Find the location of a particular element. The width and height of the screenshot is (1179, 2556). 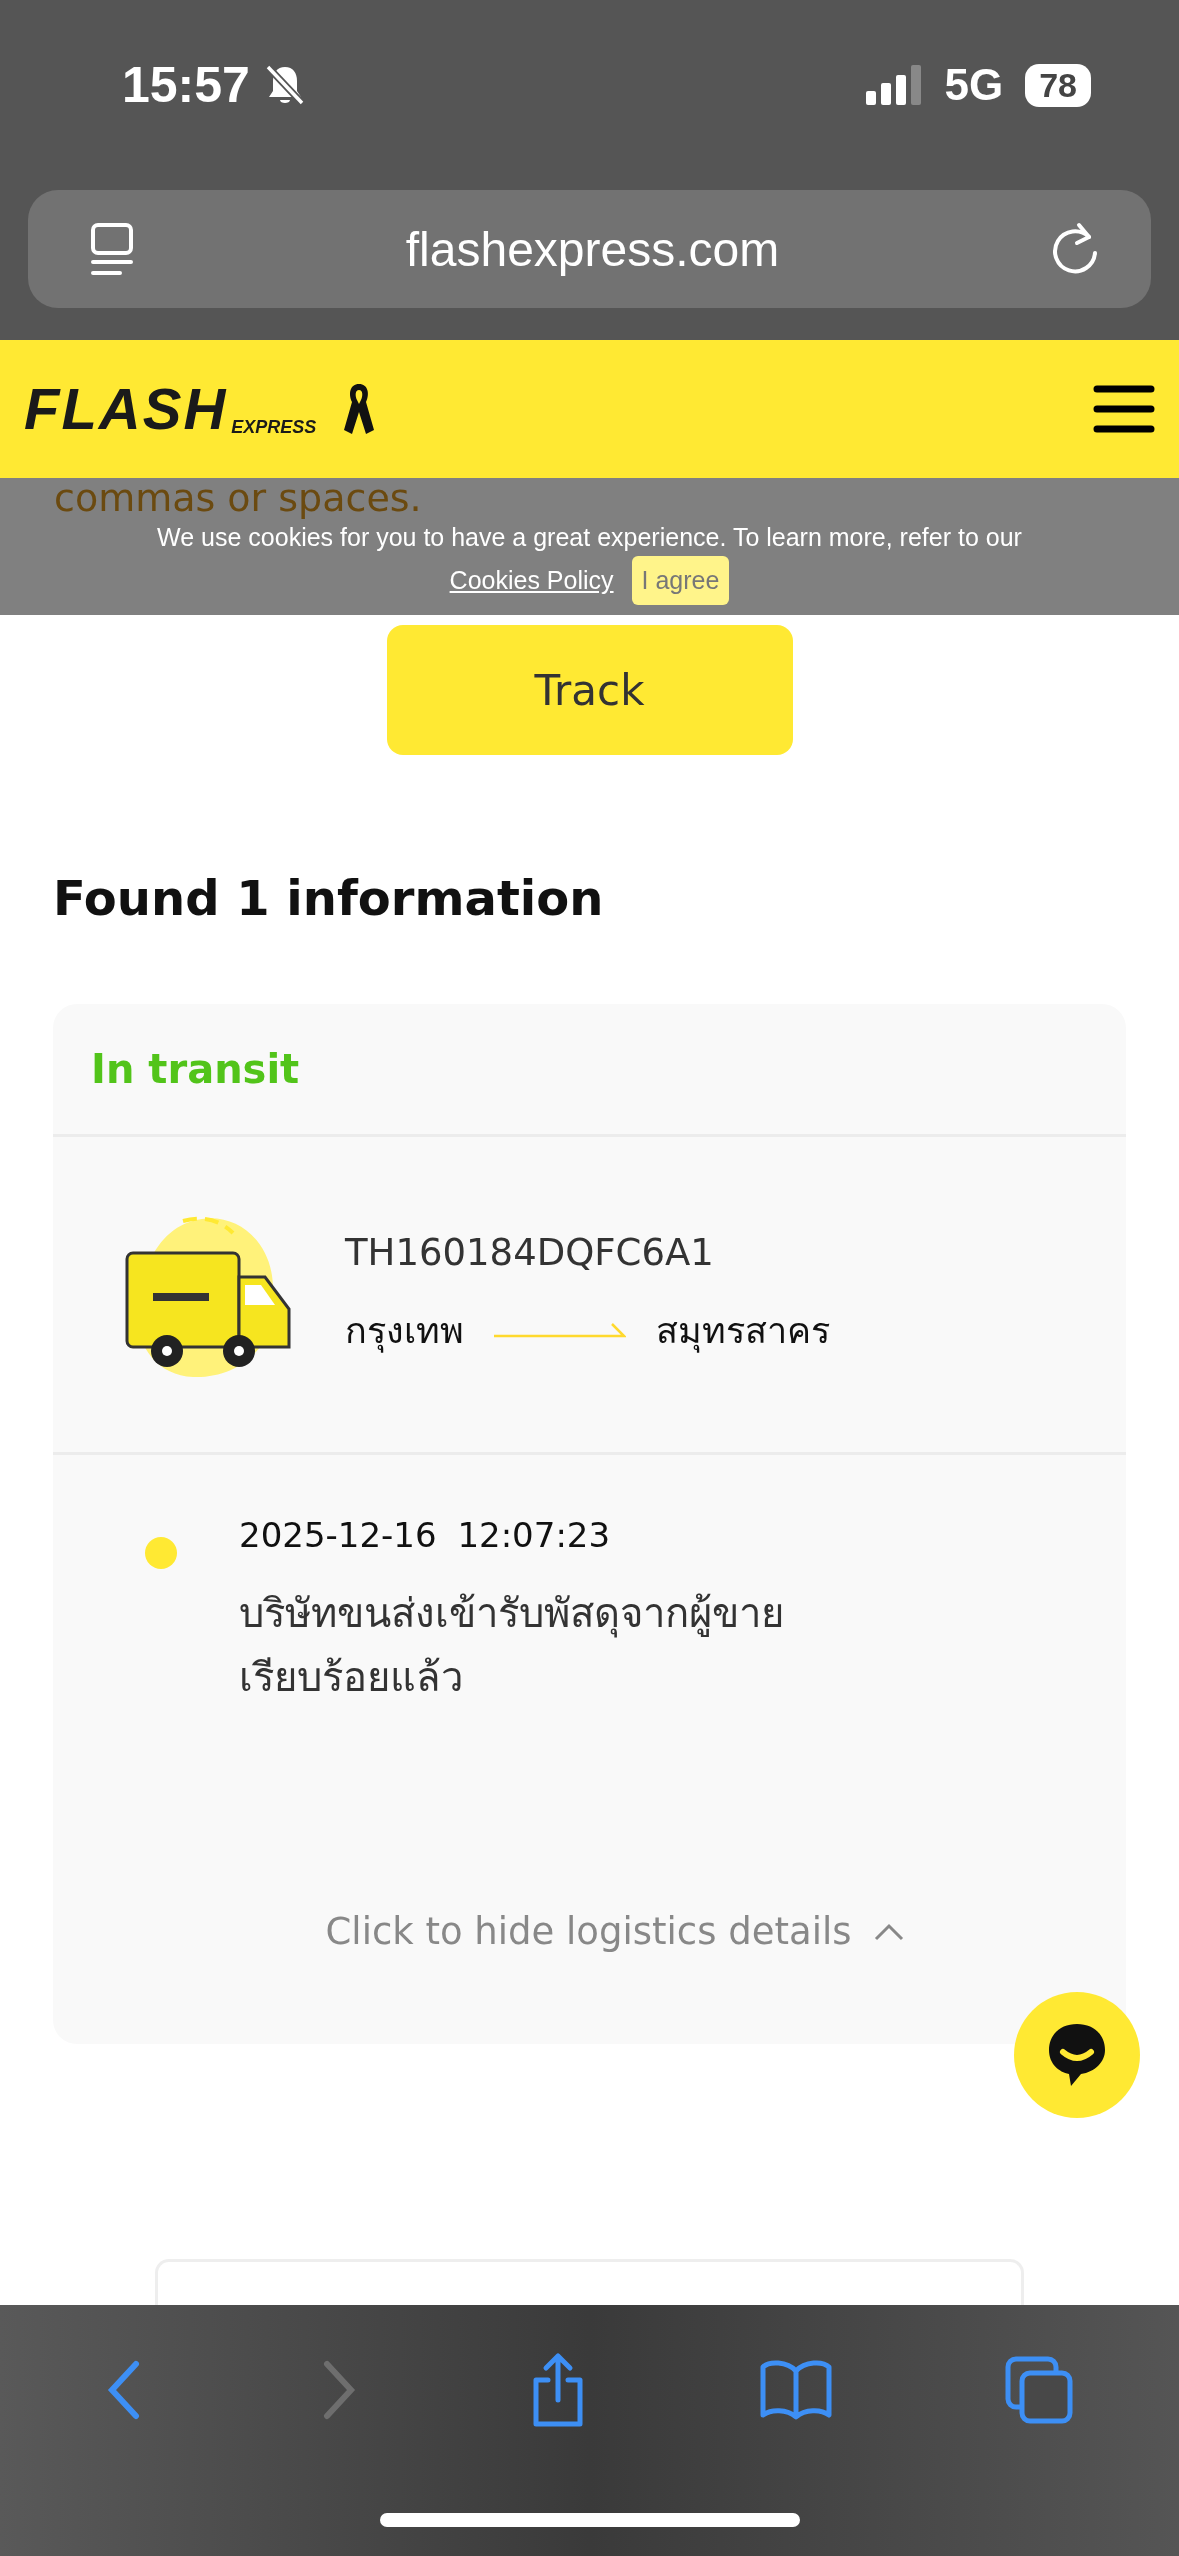

tracking-number: TH160184DQFC6A1 is located at coordinates (530, 1252).